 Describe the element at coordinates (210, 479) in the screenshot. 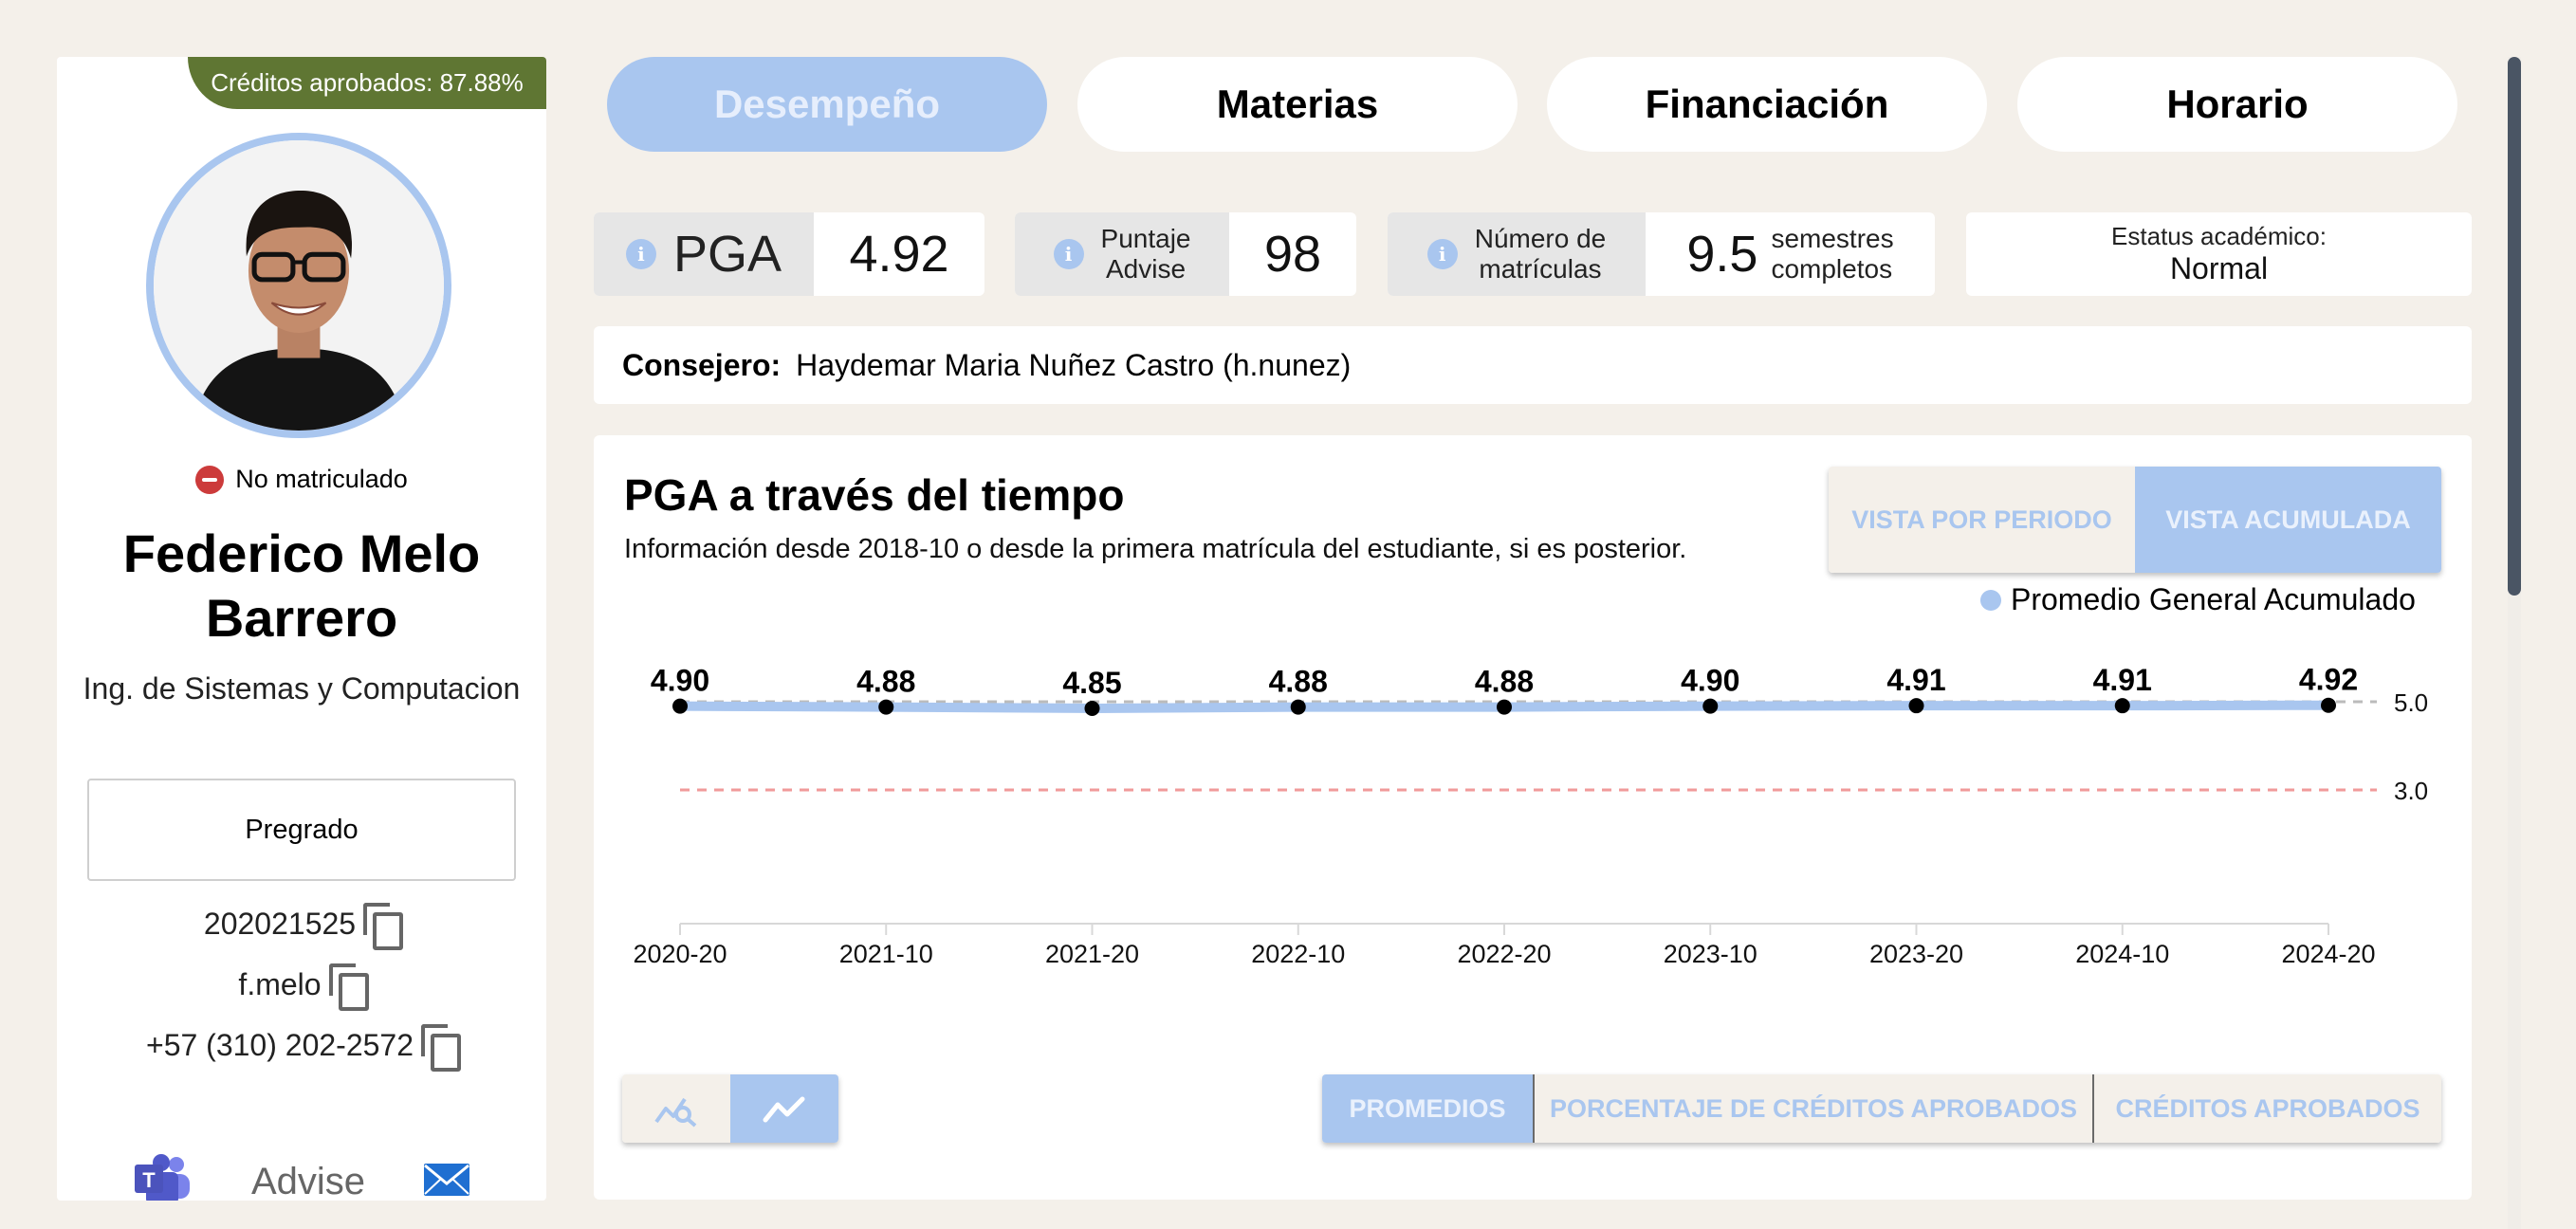

I see `not-enrolled-icon` at that location.